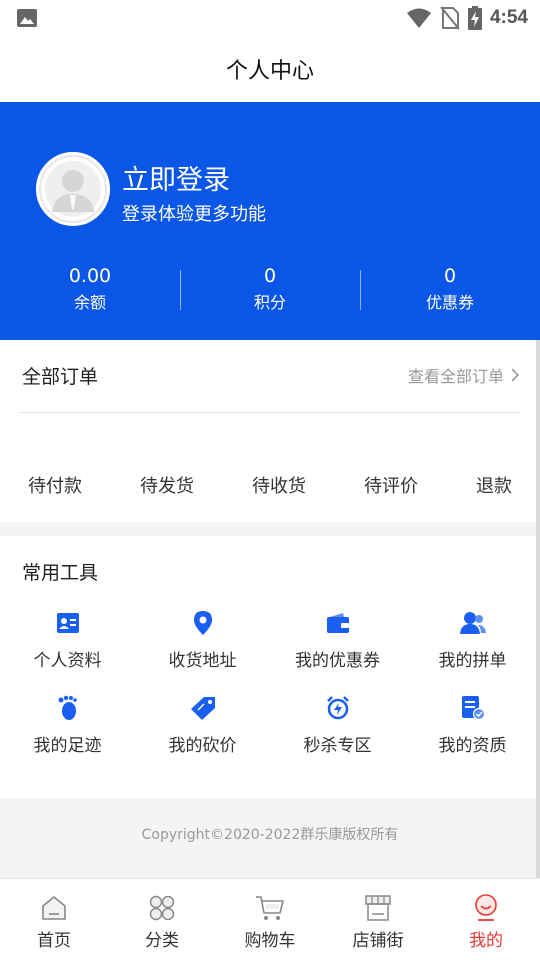 The image size is (540, 960). I want to click on tool-qualification: 我的资质, so click(472, 733).